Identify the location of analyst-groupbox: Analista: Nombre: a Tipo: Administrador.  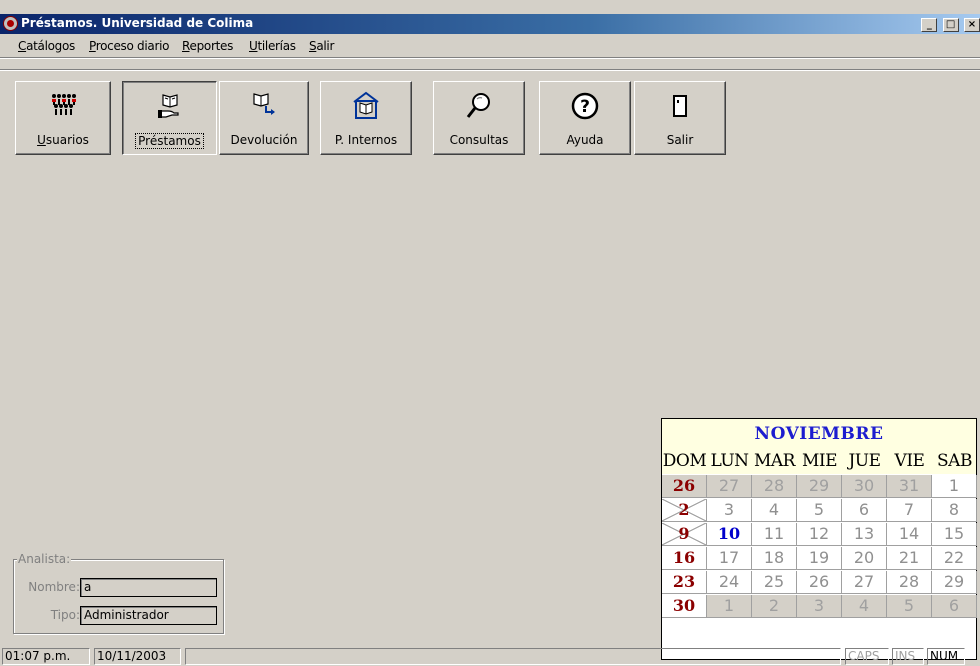
(118, 593).